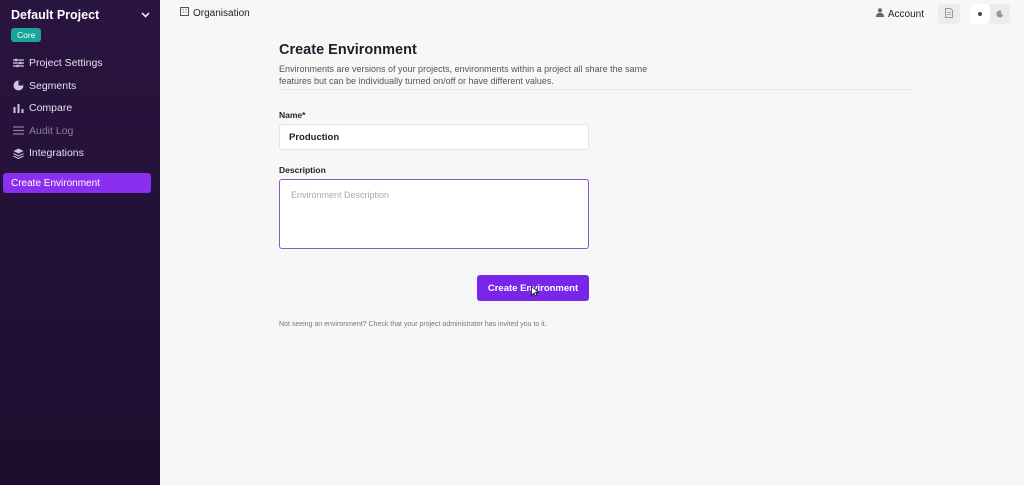  What do you see at coordinates (434, 214) in the screenshot?
I see `description-textarea` at bounding box center [434, 214].